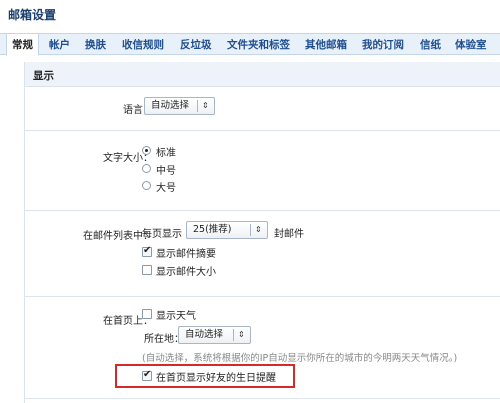 The height and width of the screenshot is (403, 500). I want to click on location-select: 自动选择 ⇕, so click(214, 335).